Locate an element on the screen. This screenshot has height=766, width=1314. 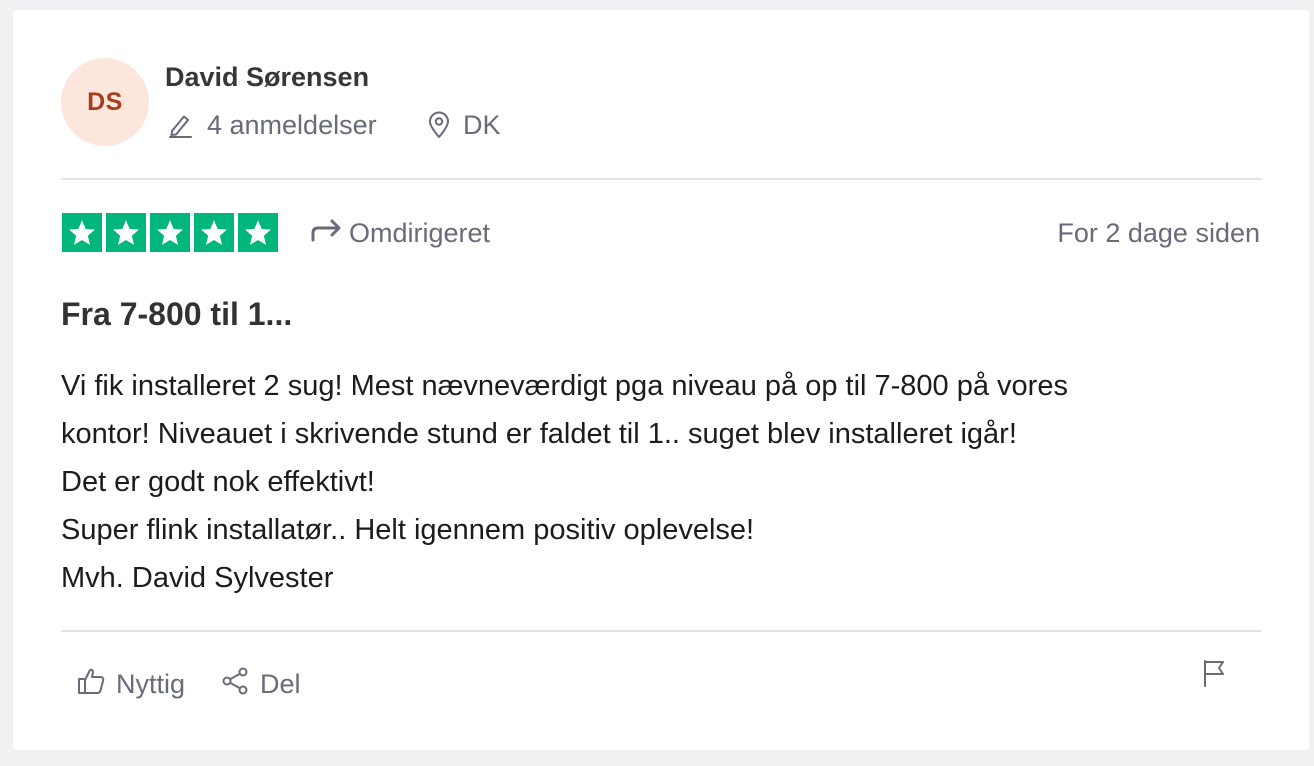
author-country: DK is located at coordinates (464, 125).